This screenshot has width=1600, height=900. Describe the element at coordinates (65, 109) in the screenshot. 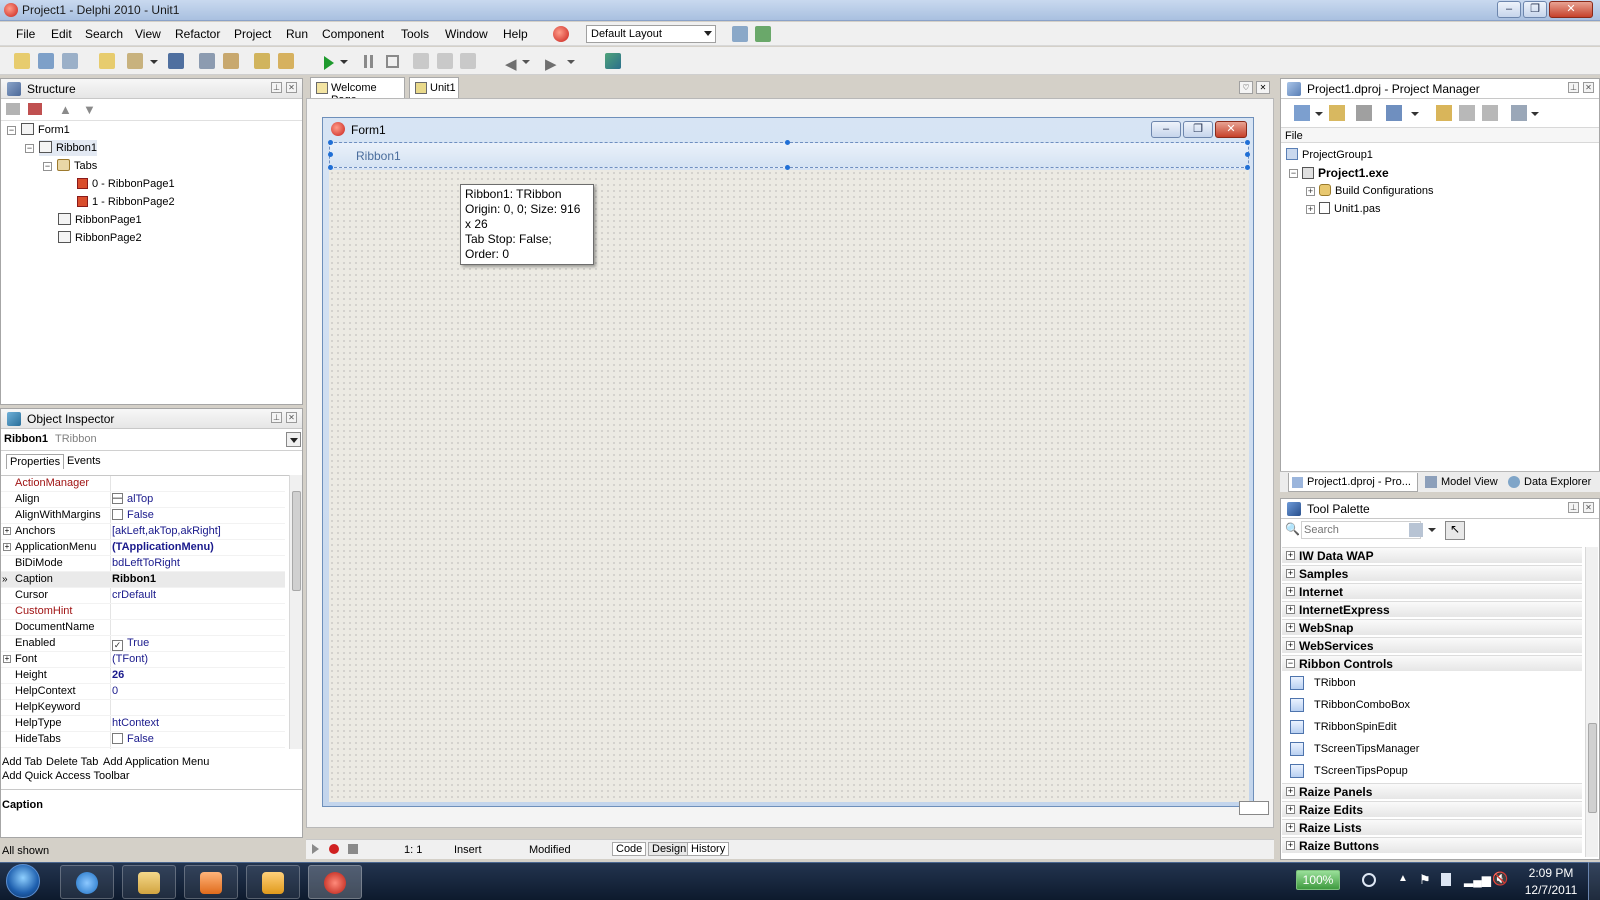

I see `move-up-icon: ▲` at that location.